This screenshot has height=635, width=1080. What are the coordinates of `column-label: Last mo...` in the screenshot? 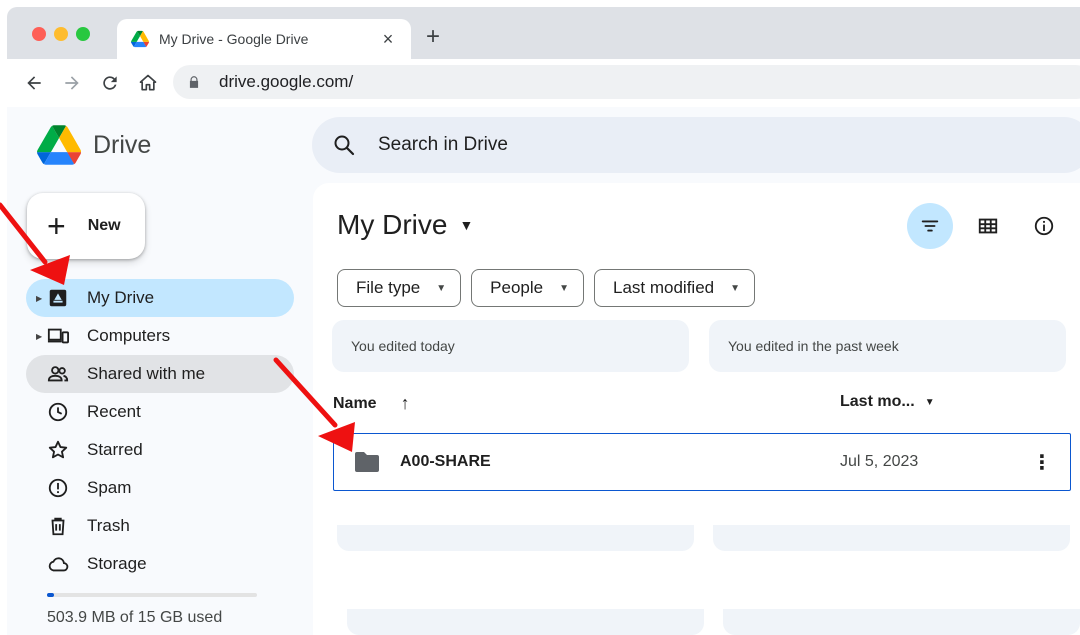 It's located at (877, 401).